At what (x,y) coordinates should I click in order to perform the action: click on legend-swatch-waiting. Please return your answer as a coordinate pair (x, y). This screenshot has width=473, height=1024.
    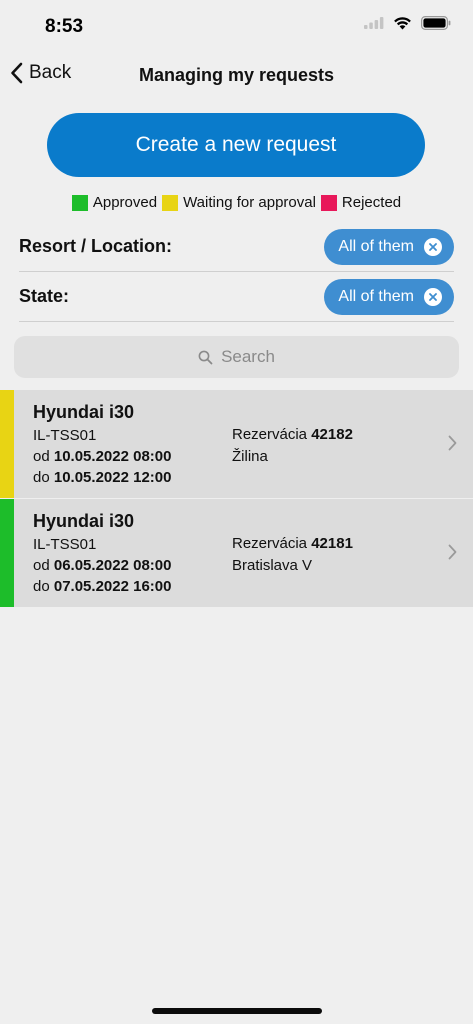
    Looking at the image, I should click on (170, 202).